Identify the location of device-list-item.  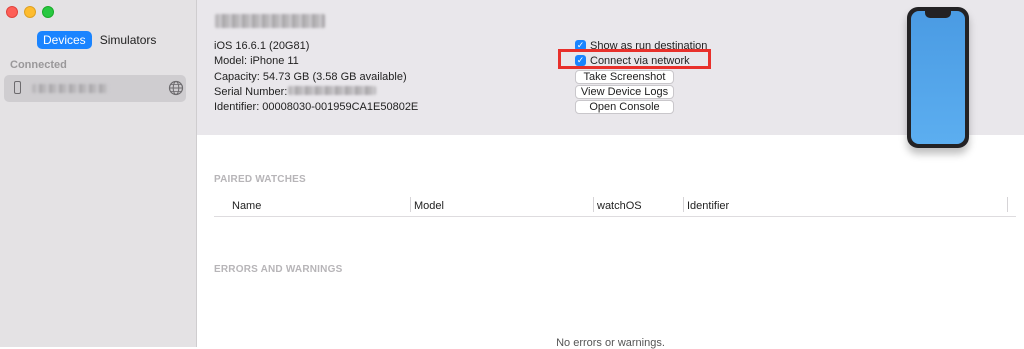
(95, 88).